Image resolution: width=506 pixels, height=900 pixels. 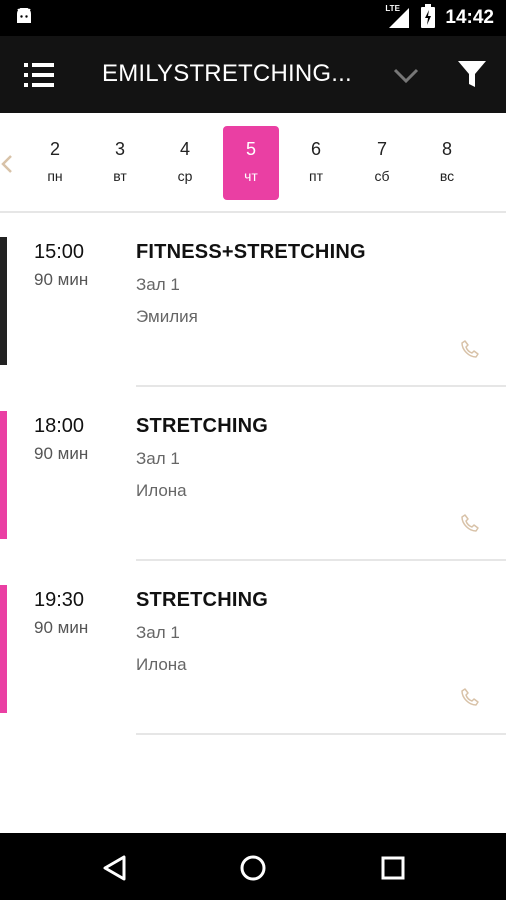 I want to click on day-number: 3, so click(x=119, y=149).